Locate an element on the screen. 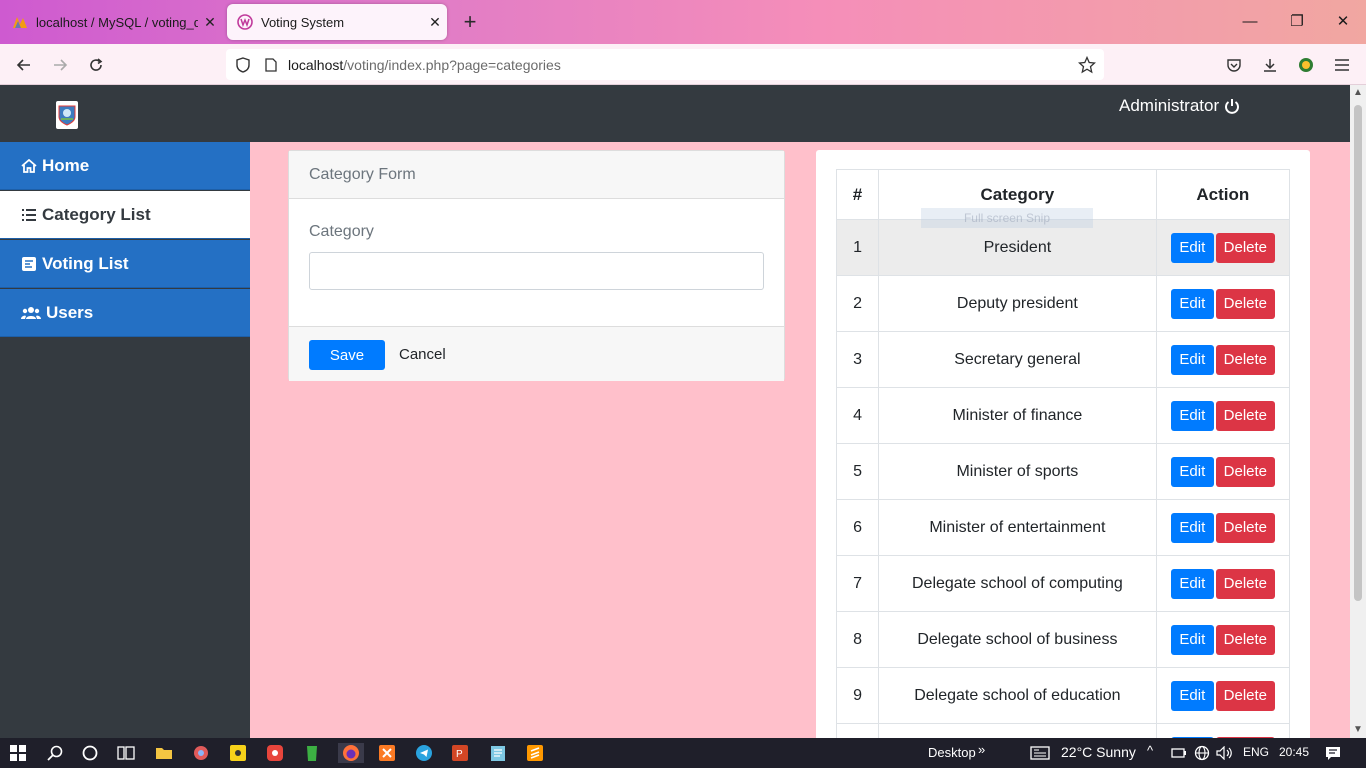  snip-overlay-hint: Full screen Snip is located at coordinates (1007, 218).